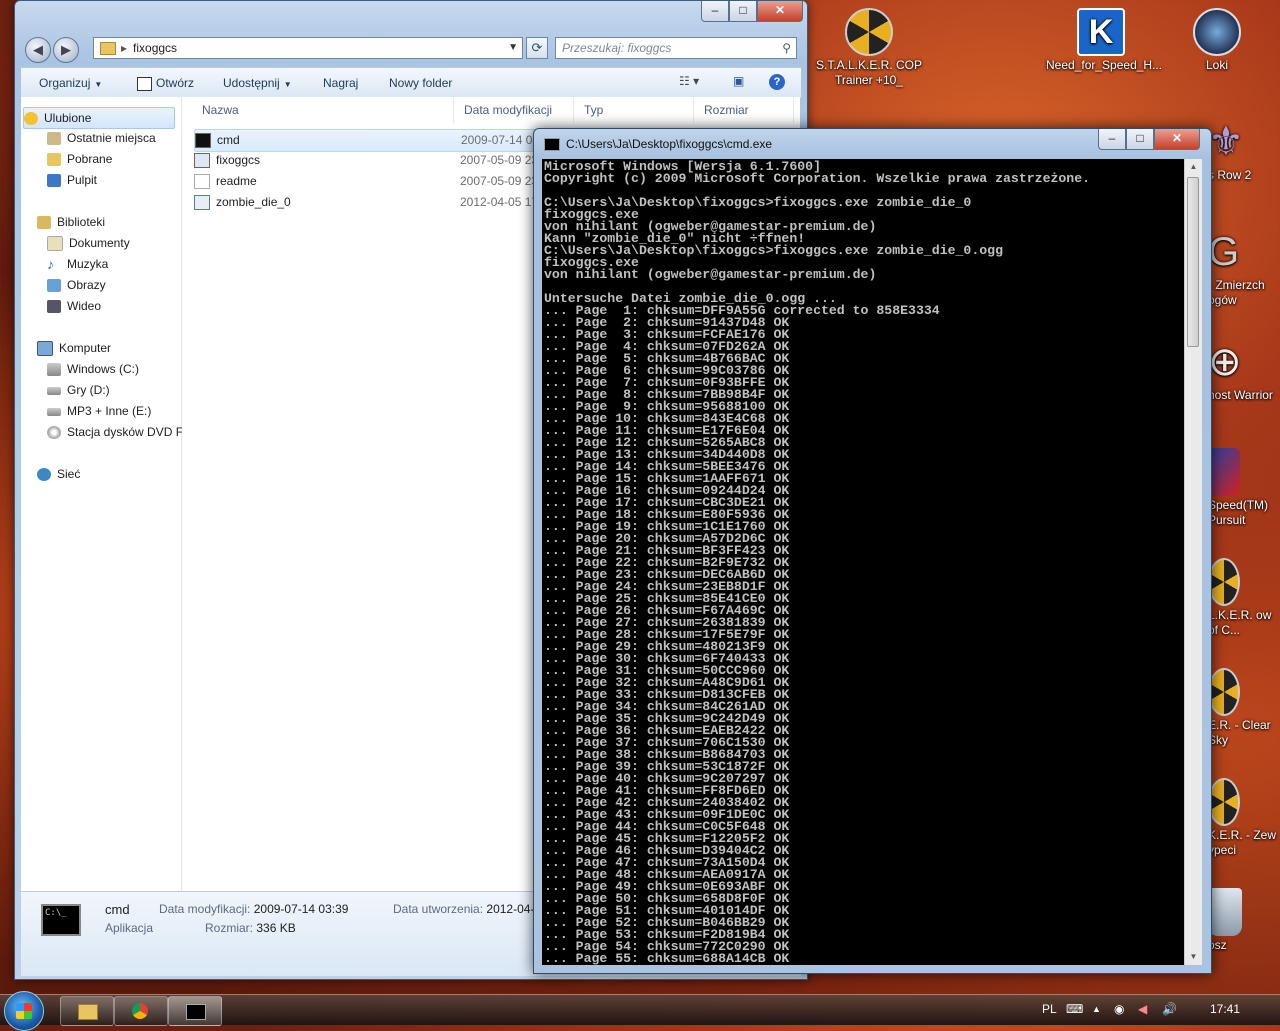 The height and width of the screenshot is (1031, 1280). I want to click on details-created: Data utworzenia: 2012-04-05, so click(470, 909).